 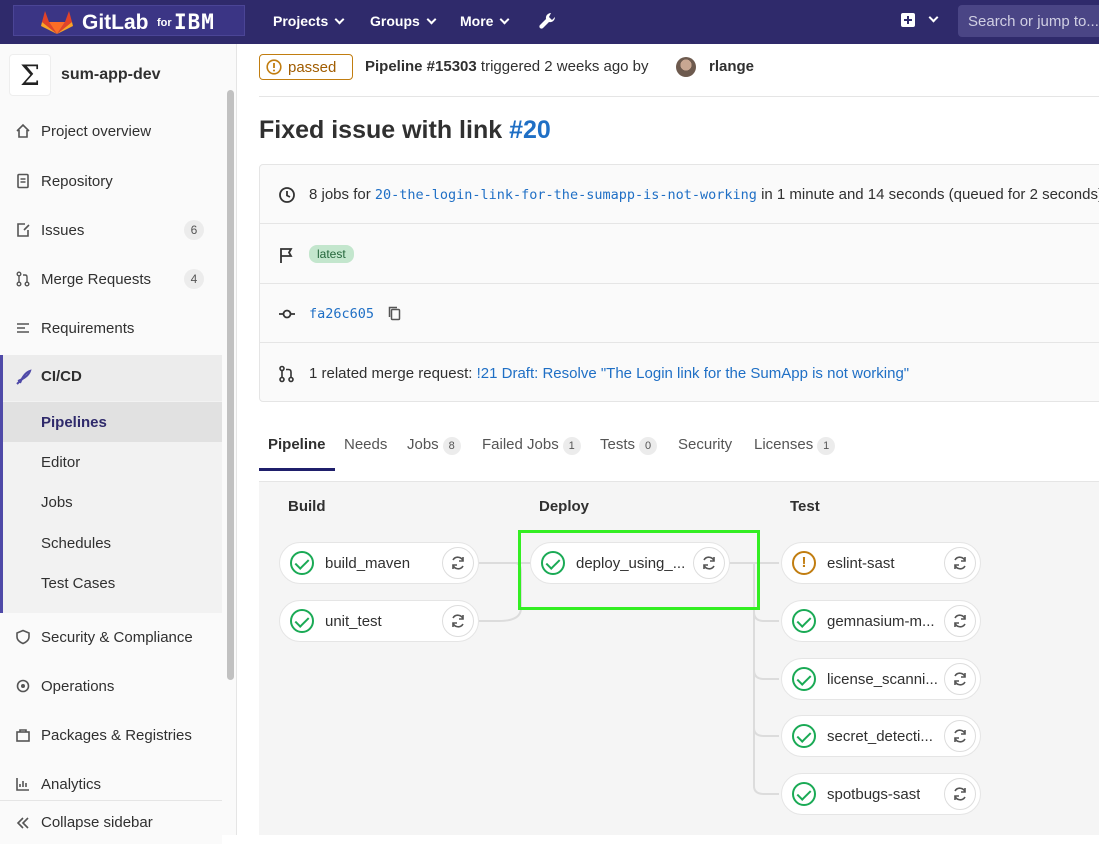 I want to click on sidebar-item-label: Issues, so click(x=63, y=230).